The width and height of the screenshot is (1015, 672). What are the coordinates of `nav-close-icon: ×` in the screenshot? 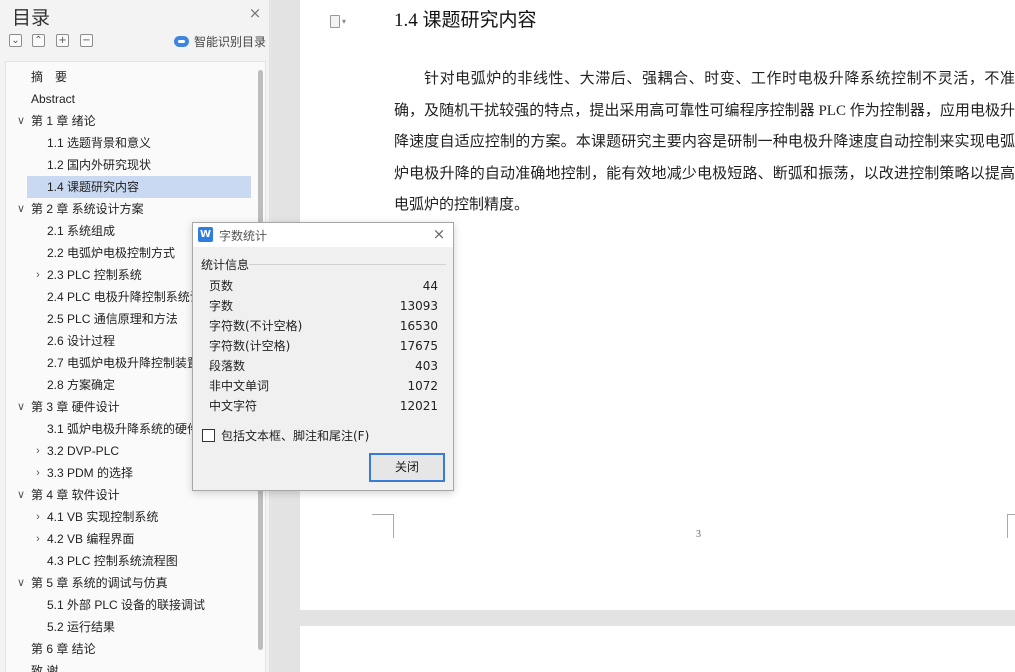 It's located at (255, 13).